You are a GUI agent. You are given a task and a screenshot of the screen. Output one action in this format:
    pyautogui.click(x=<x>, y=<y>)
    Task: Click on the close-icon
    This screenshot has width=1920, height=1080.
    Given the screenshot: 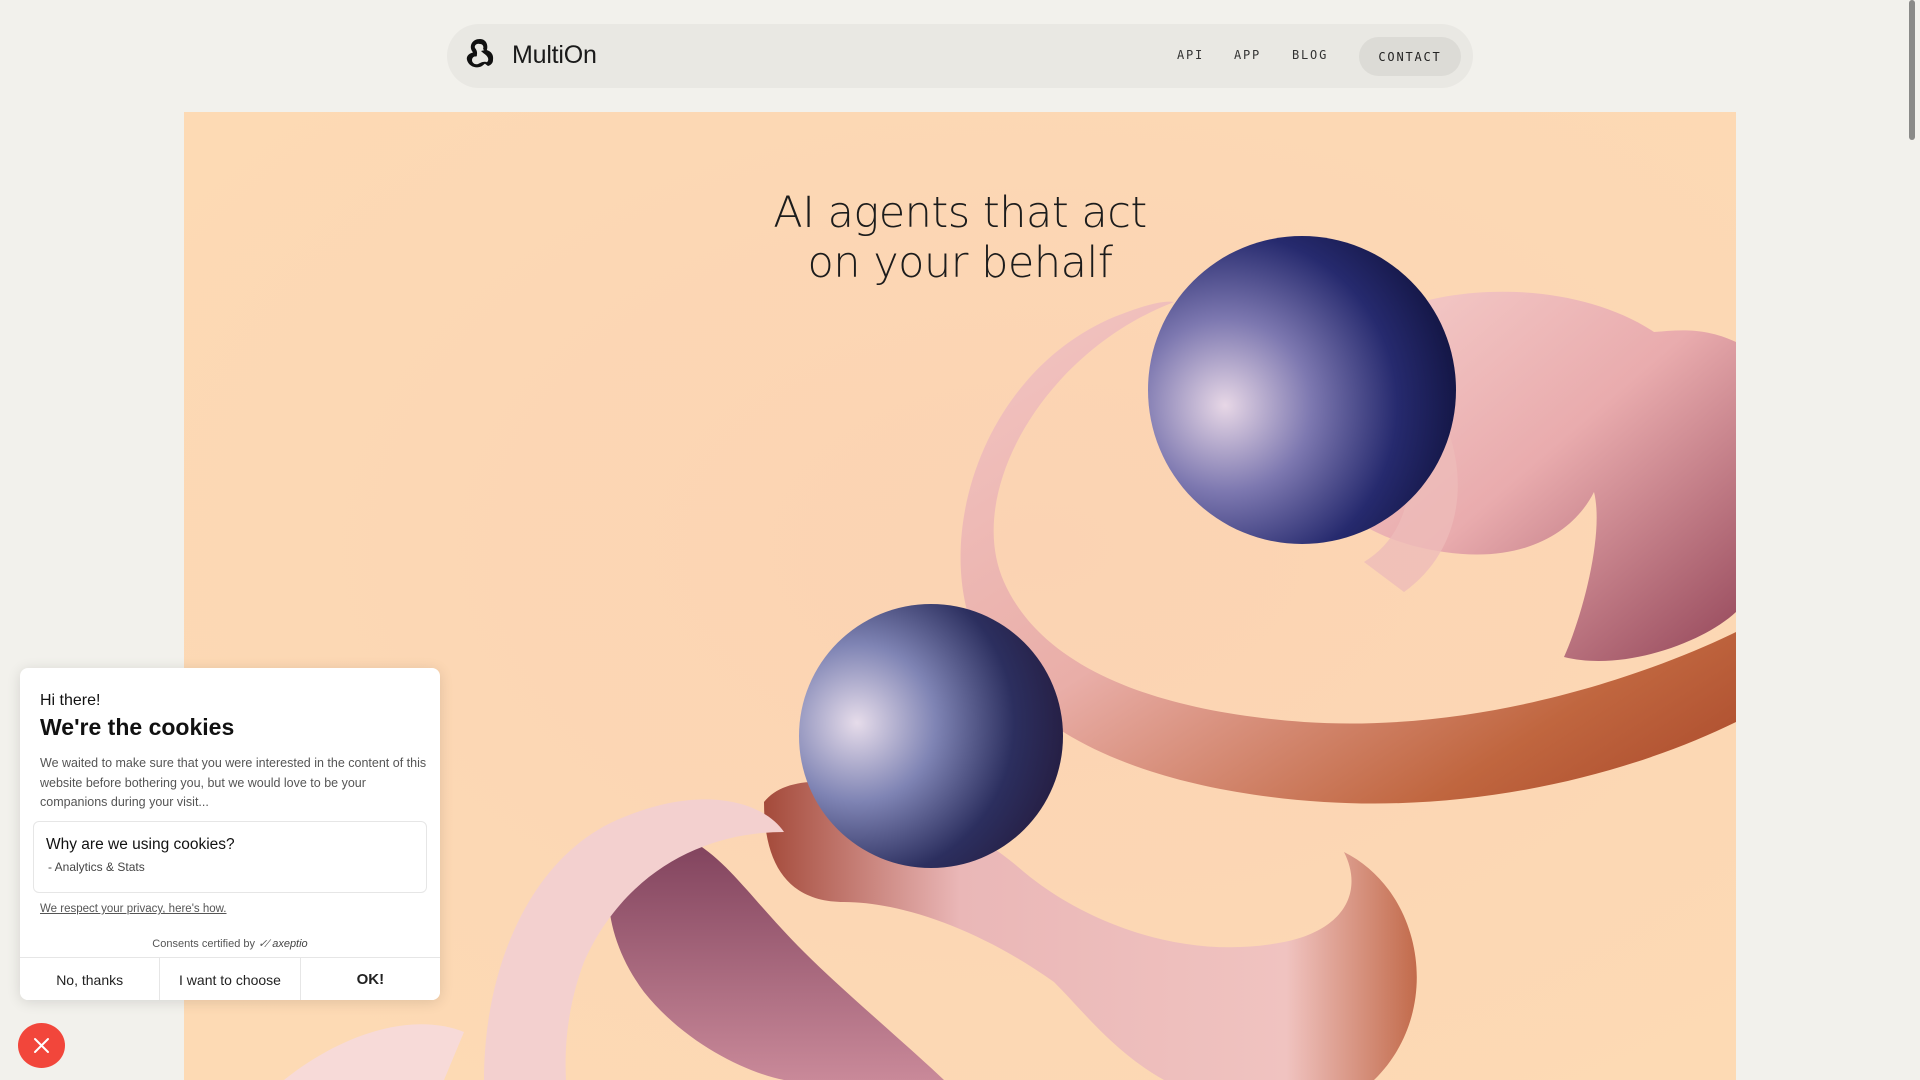 What is the action you would take?
    pyautogui.click(x=41, y=1045)
    